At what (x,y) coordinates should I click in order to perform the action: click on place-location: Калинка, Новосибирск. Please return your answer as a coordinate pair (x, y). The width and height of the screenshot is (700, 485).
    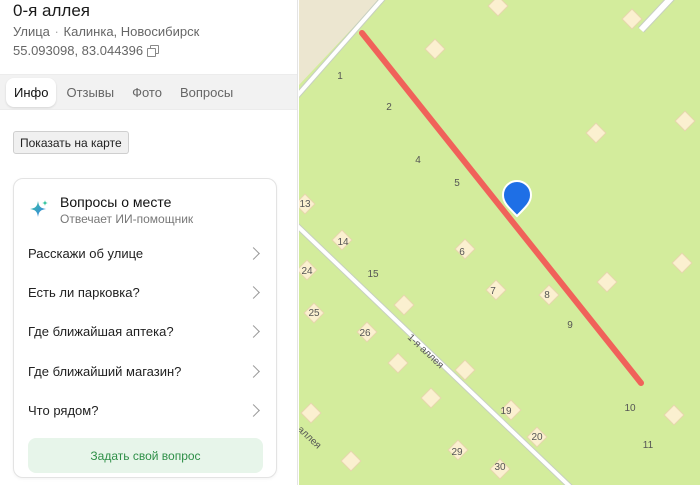
    Looking at the image, I should click on (131, 31).